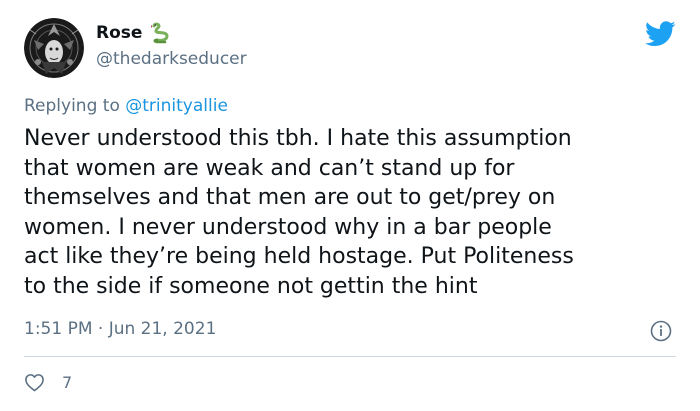 This screenshot has width=700, height=411. Describe the element at coordinates (171, 33) in the screenshot. I see `display-name-row: Rose` at that location.